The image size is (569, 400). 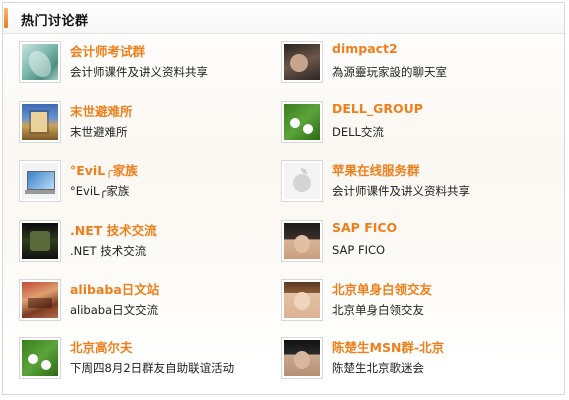 What do you see at coordinates (55, 21) in the screenshot?
I see `panel-title: 热门讨论群` at bounding box center [55, 21].